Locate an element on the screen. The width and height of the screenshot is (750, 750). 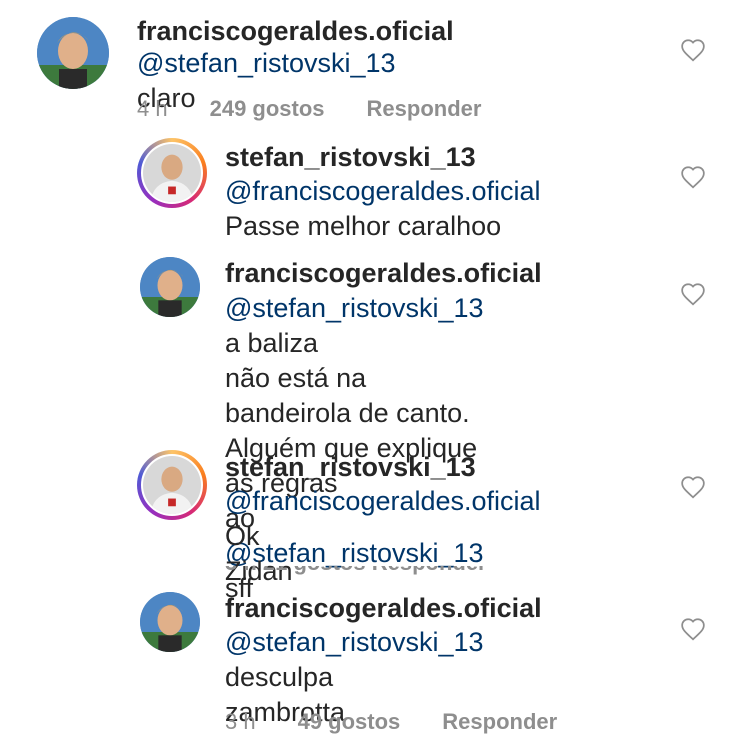
comment-meta: 4 h 249 gostos Responder is located at coordinates (330, 109).